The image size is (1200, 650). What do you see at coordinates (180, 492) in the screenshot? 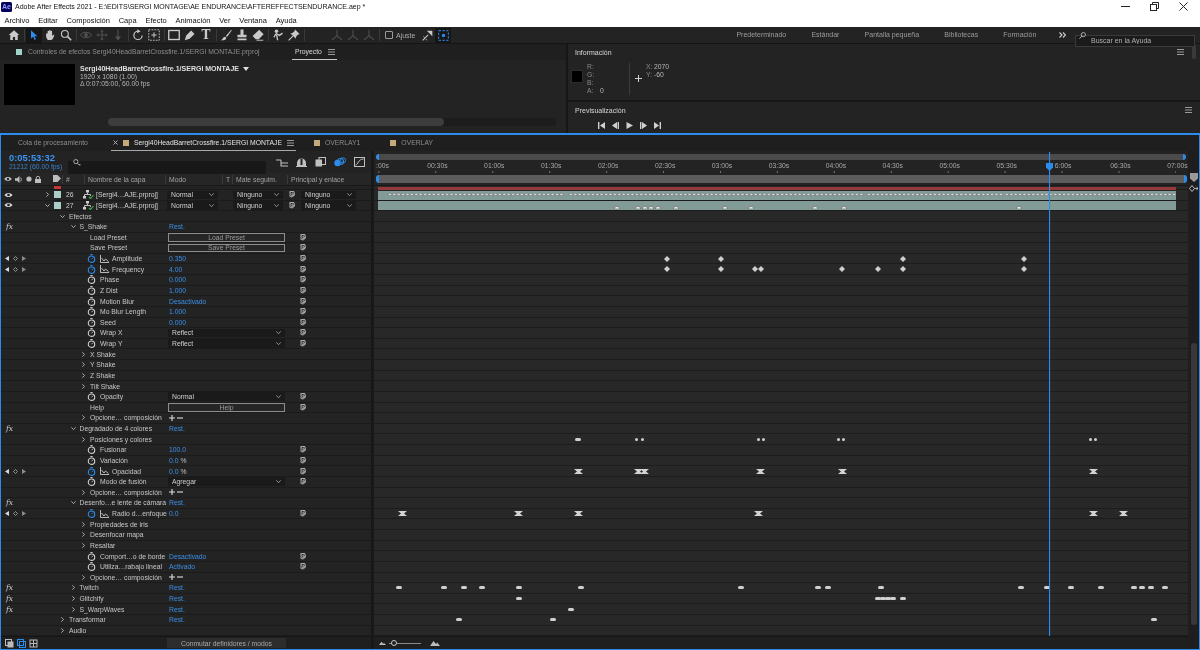
I see `minus-icon` at bounding box center [180, 492].